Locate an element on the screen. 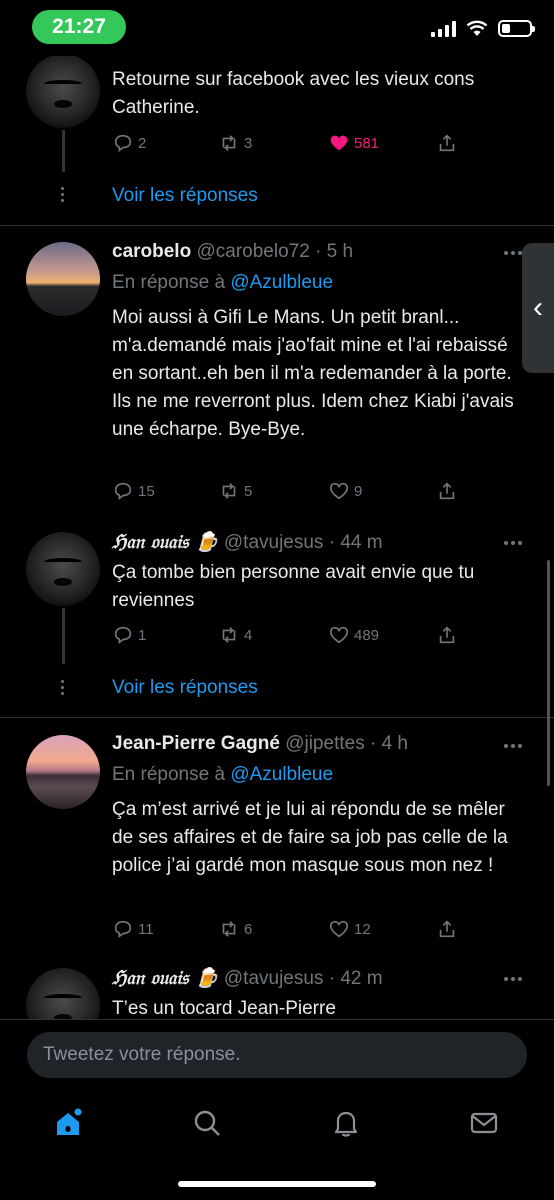 The width and height of the screenshot is (554, 1200). tab-home is located at coordinates (70, 1125).